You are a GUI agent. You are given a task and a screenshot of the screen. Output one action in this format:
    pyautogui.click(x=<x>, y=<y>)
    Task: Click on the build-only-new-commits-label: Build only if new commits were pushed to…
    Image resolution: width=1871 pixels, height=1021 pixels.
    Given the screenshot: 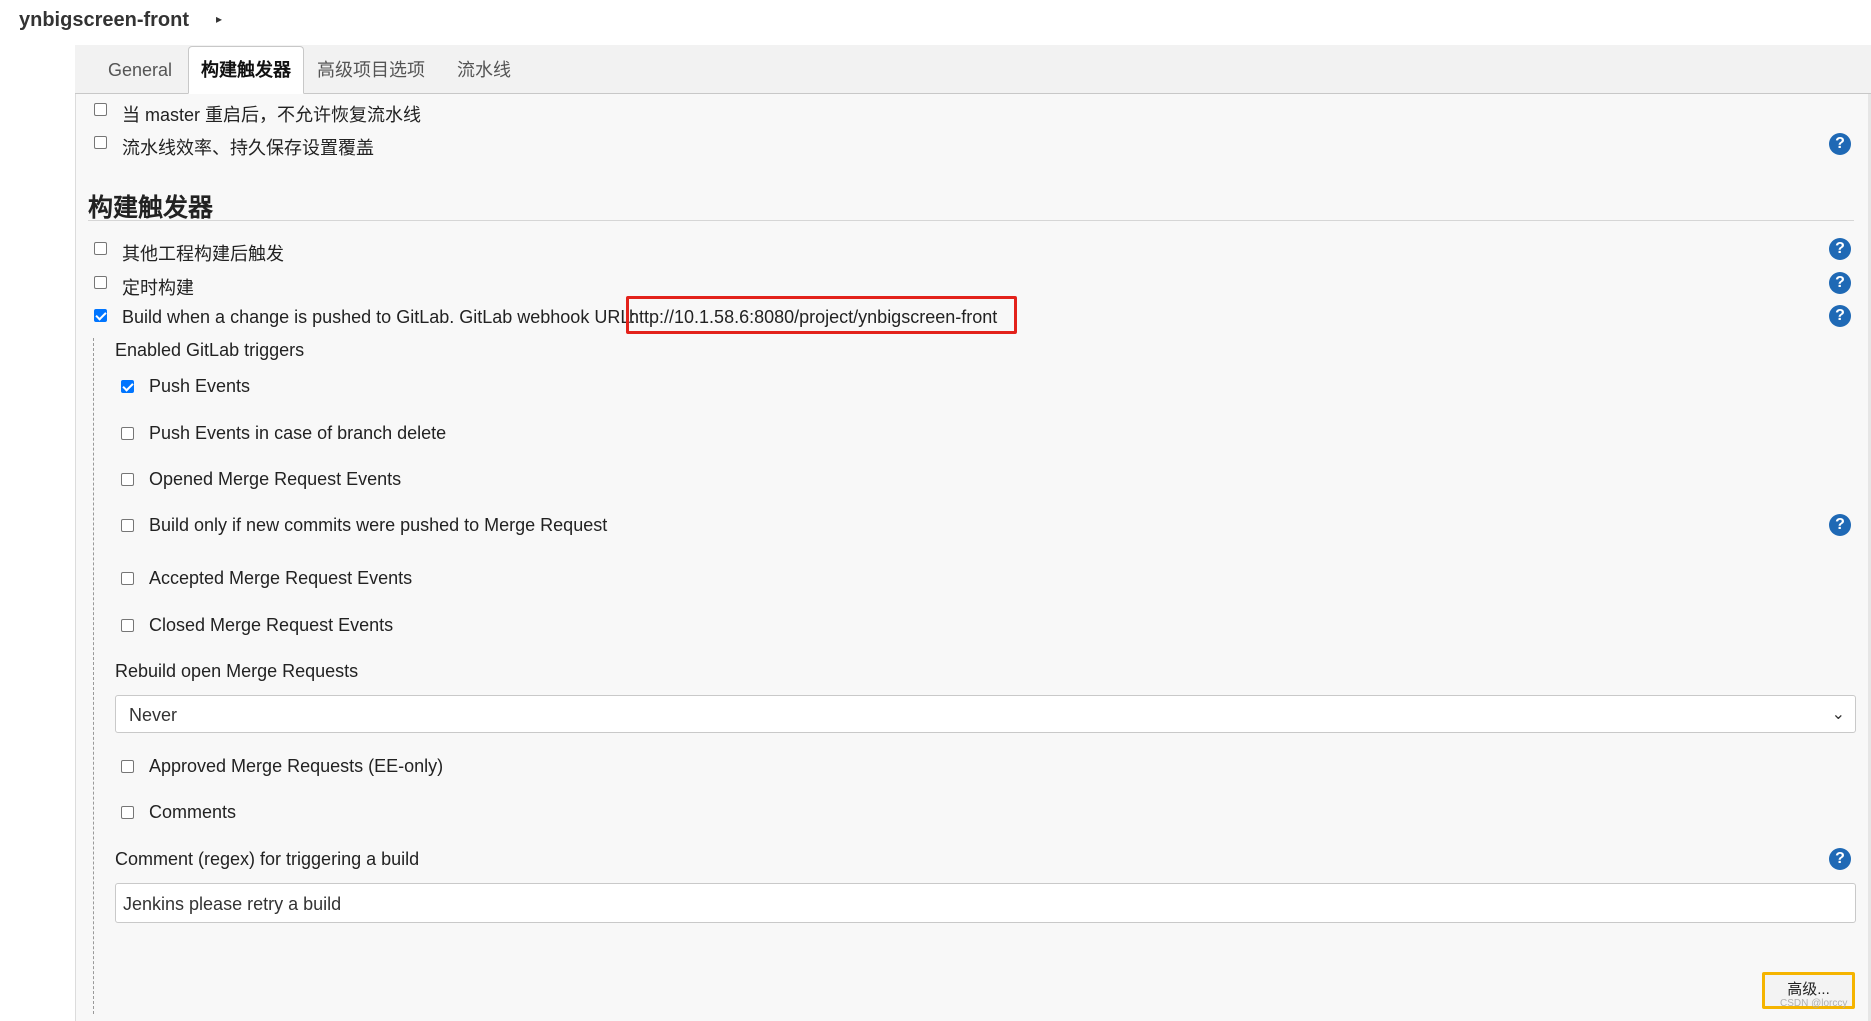 What is the action you would take?
    pyautogui.click(x=378, y=525)
    